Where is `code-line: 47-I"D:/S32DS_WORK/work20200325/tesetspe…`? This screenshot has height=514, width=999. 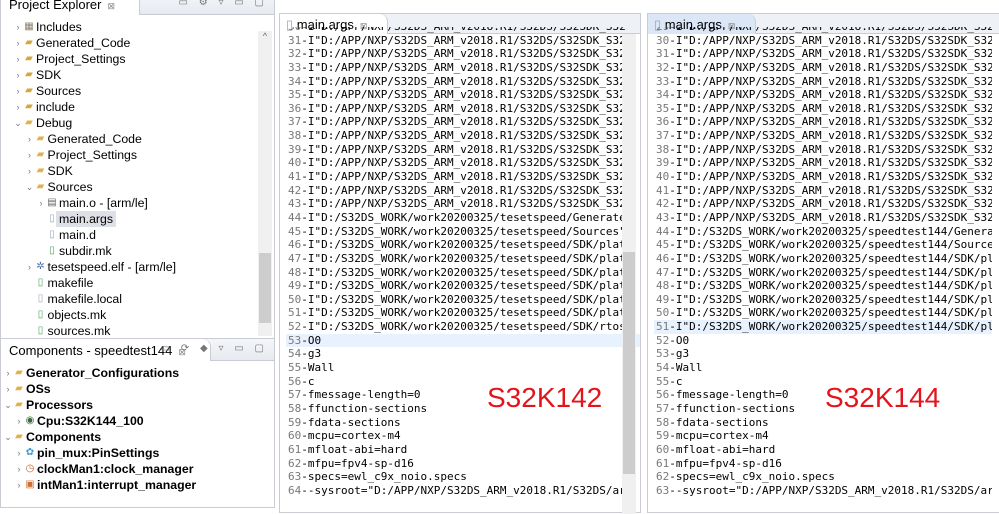
code-line: 47-I"D:/S32DS_WORK/work20200325/tesetspe… is located at coordinates (463, 259).